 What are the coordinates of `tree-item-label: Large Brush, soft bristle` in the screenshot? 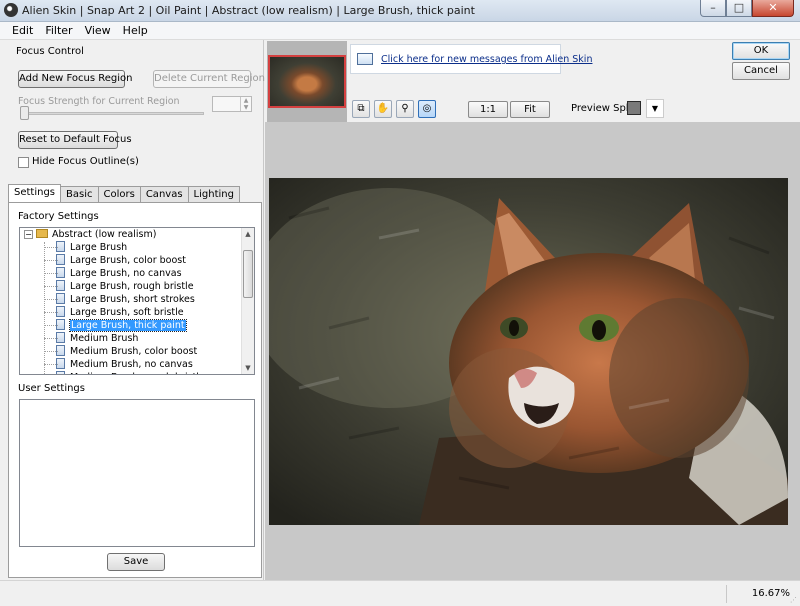 It's located at (127, 312).